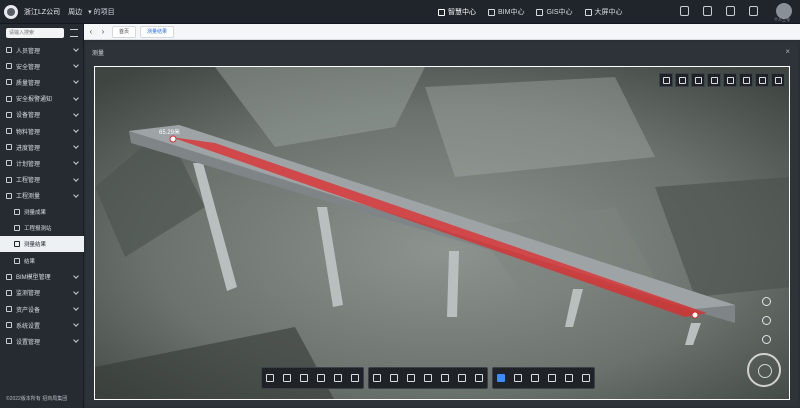 This screenshot has width=800, height=408. I want to click on tab-measure: 测量结果, so click(157, 31).